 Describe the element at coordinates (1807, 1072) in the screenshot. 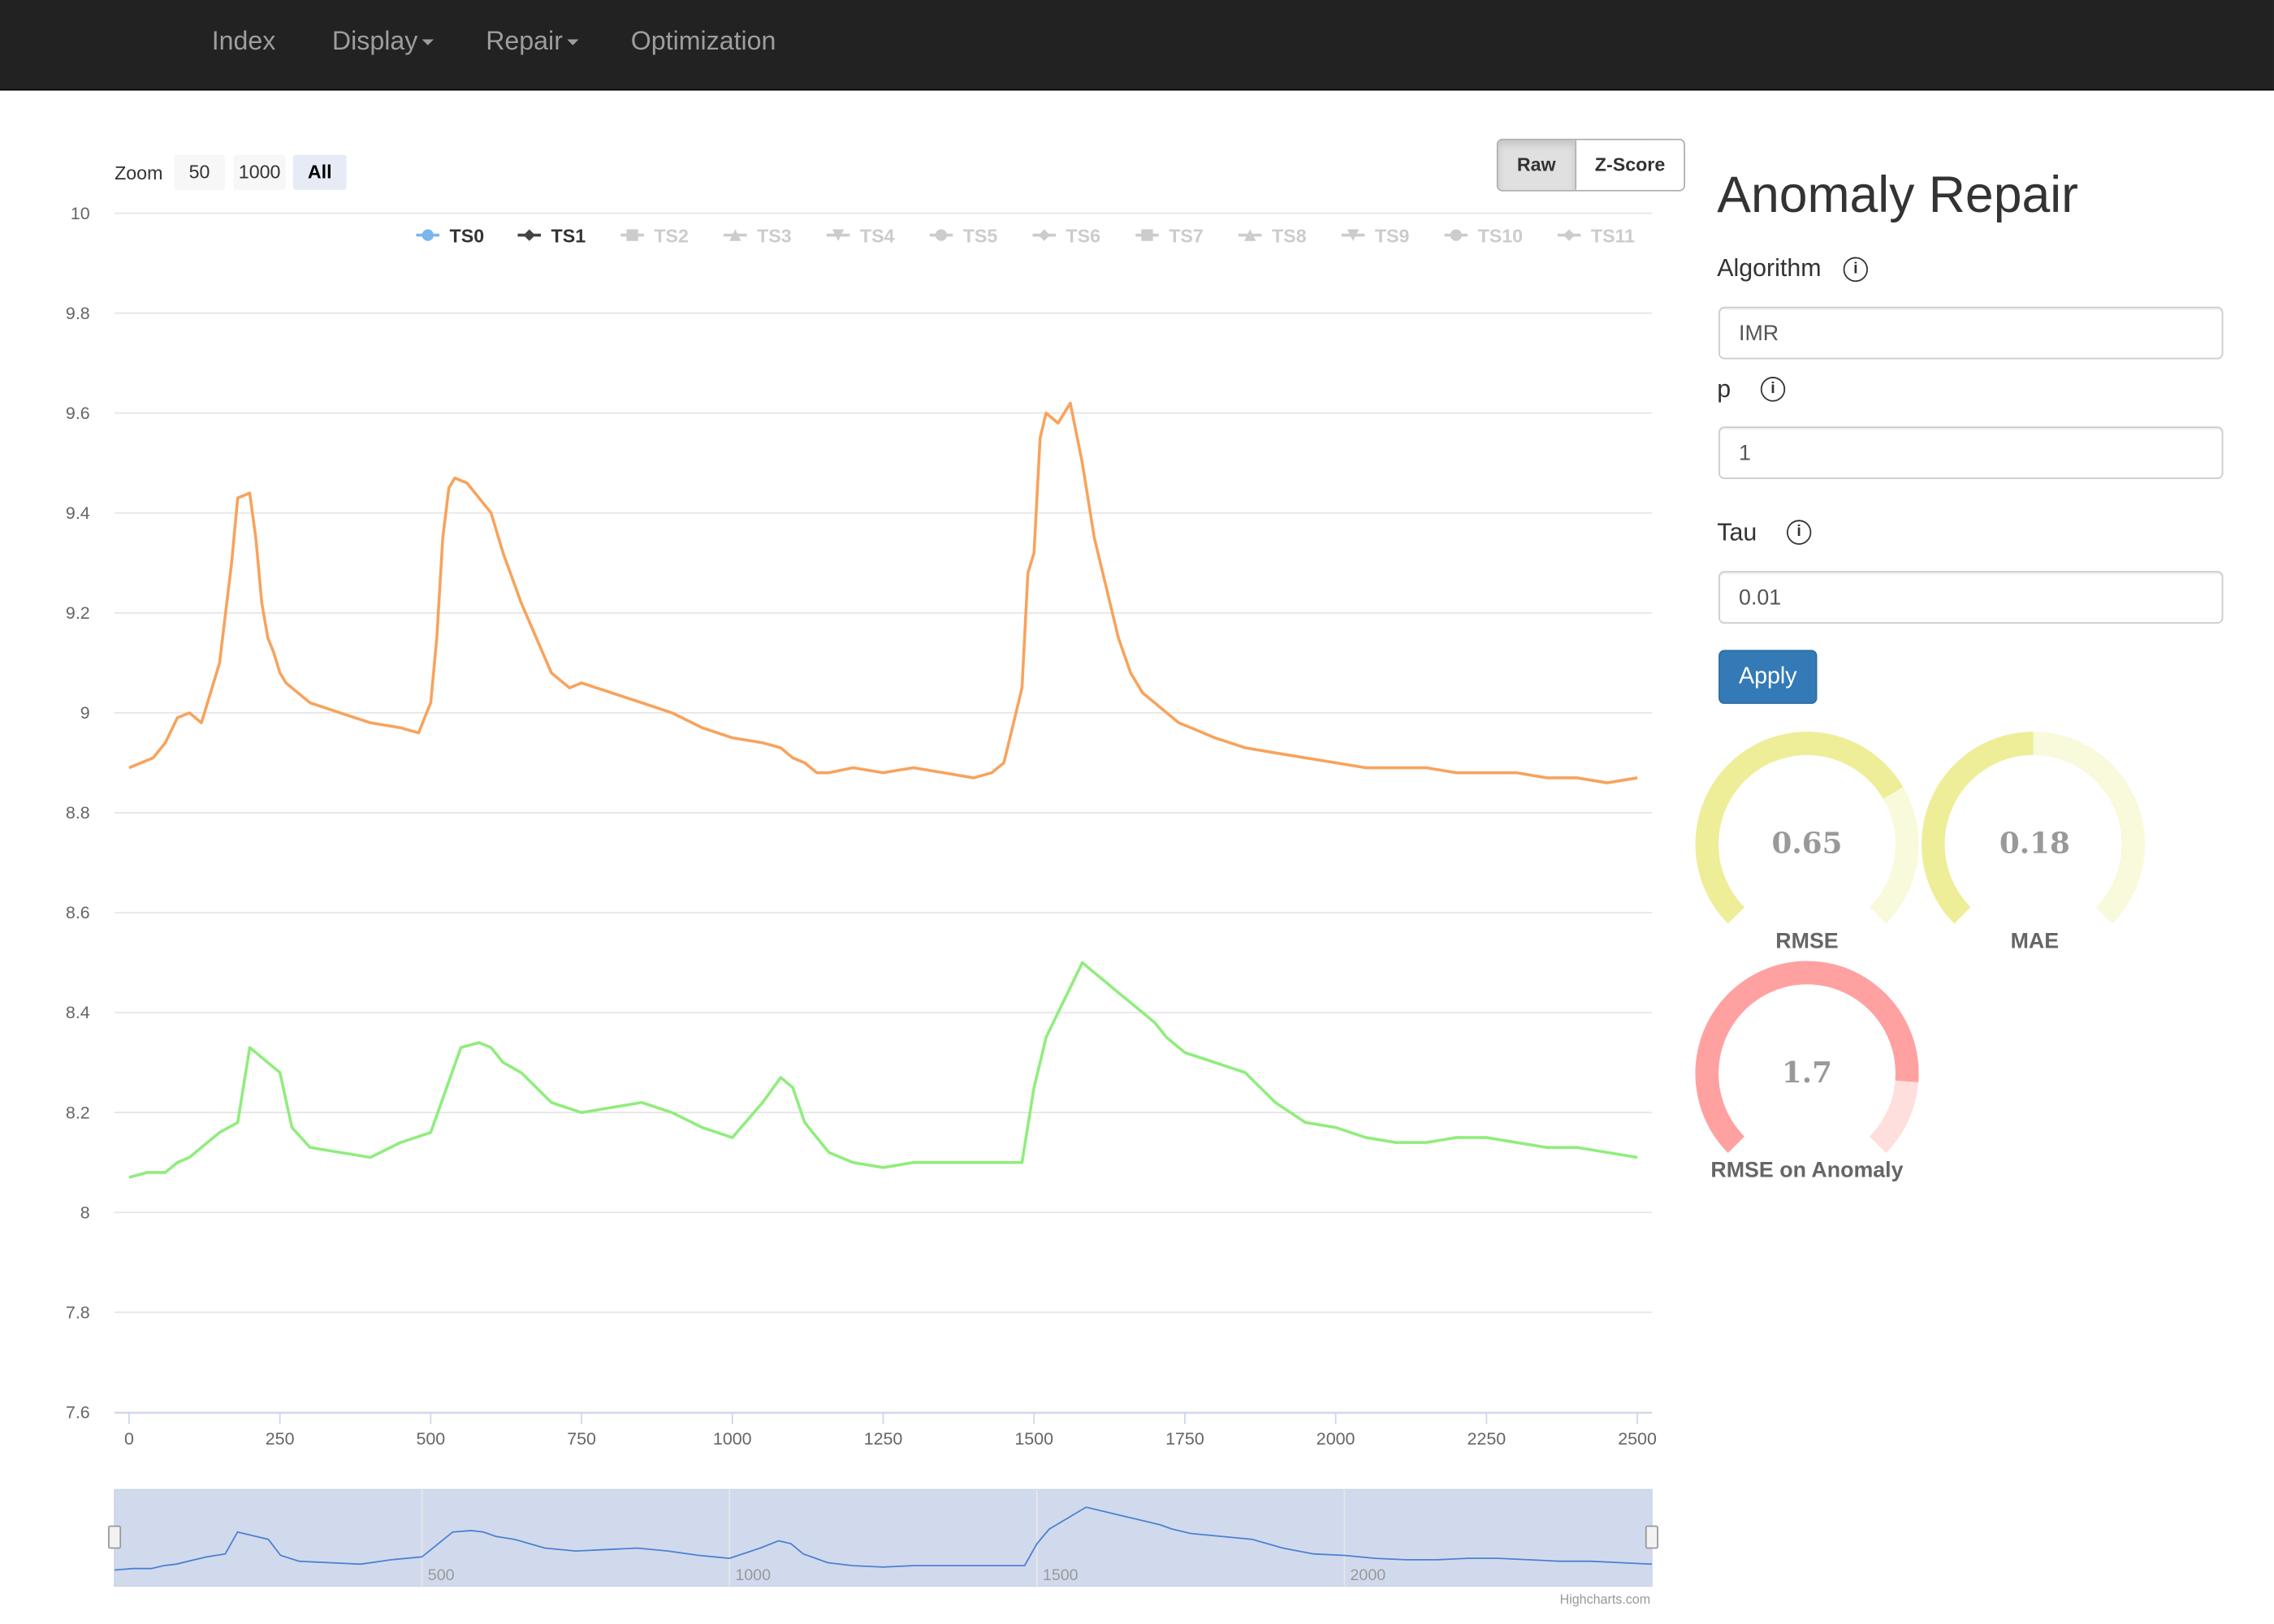

I see `rmse-anomaly-value: 1.7` at that location.